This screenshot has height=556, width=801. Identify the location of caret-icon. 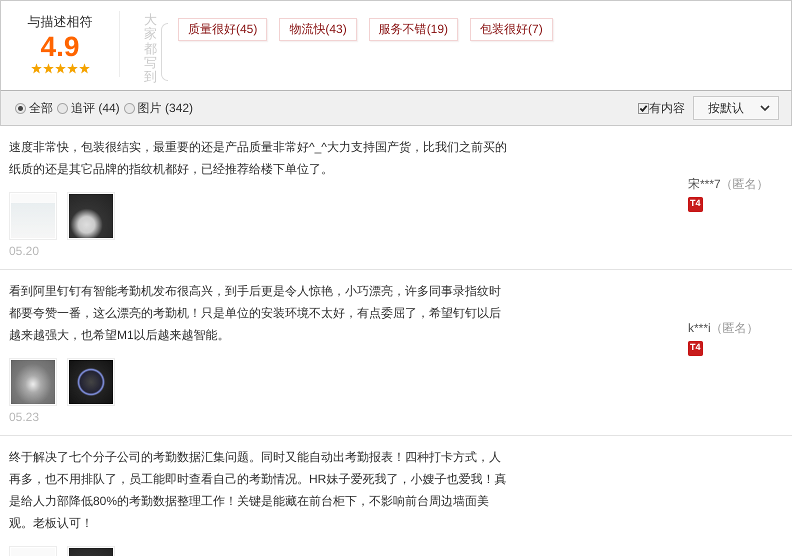
(765, 108).